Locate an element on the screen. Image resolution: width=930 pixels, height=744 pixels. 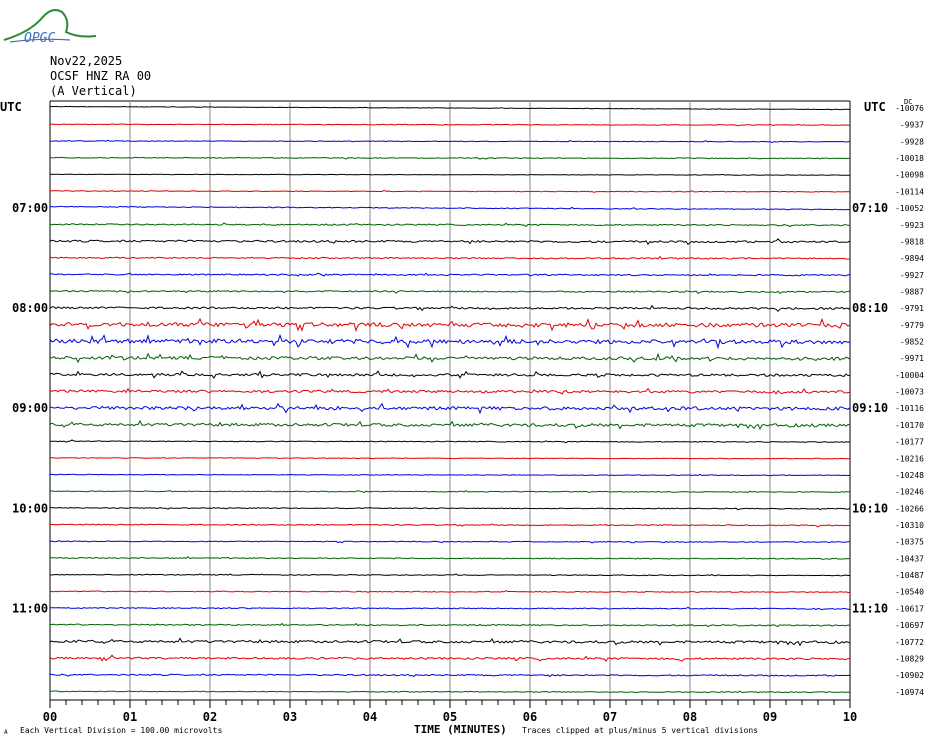
dc-offset-label: -10617 is located at coordinates (909, 608).